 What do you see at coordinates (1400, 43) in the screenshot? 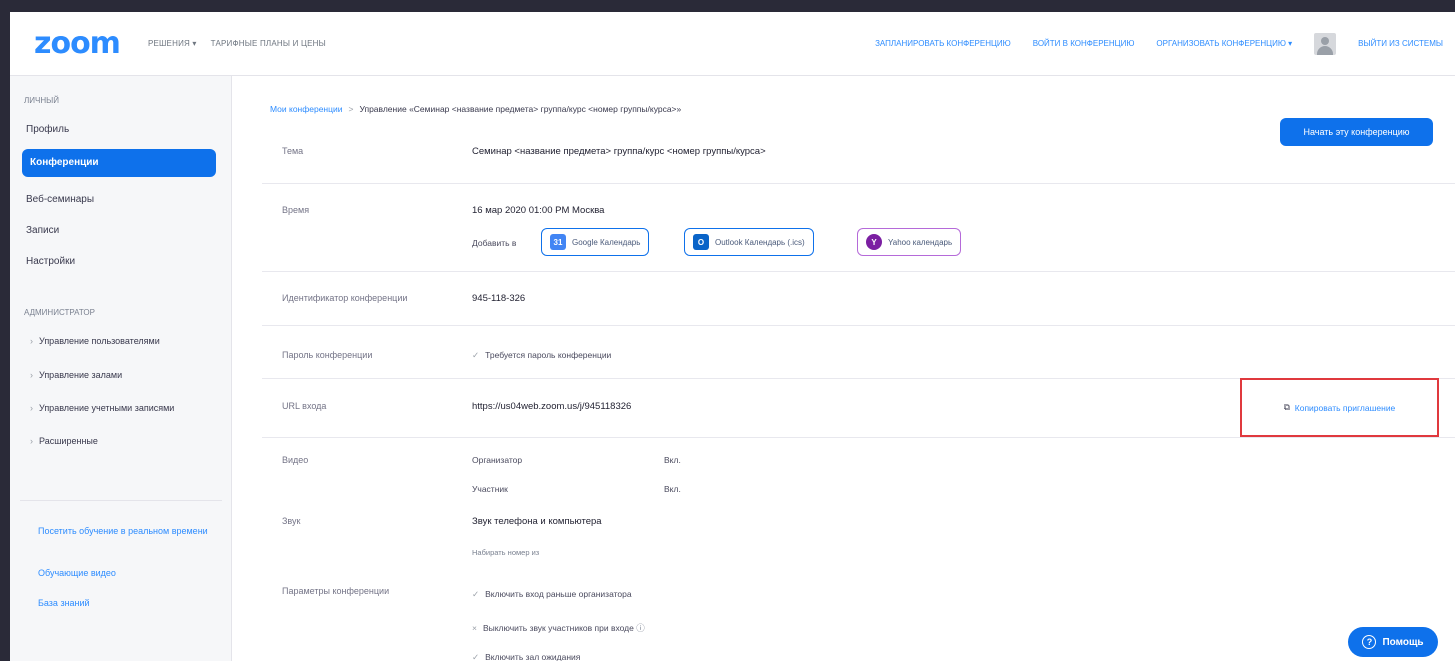
I see `nav-sign-out: ВЫЙТИ ИЗ СИСТЕМЫ` at bounding box center [1400, 43].